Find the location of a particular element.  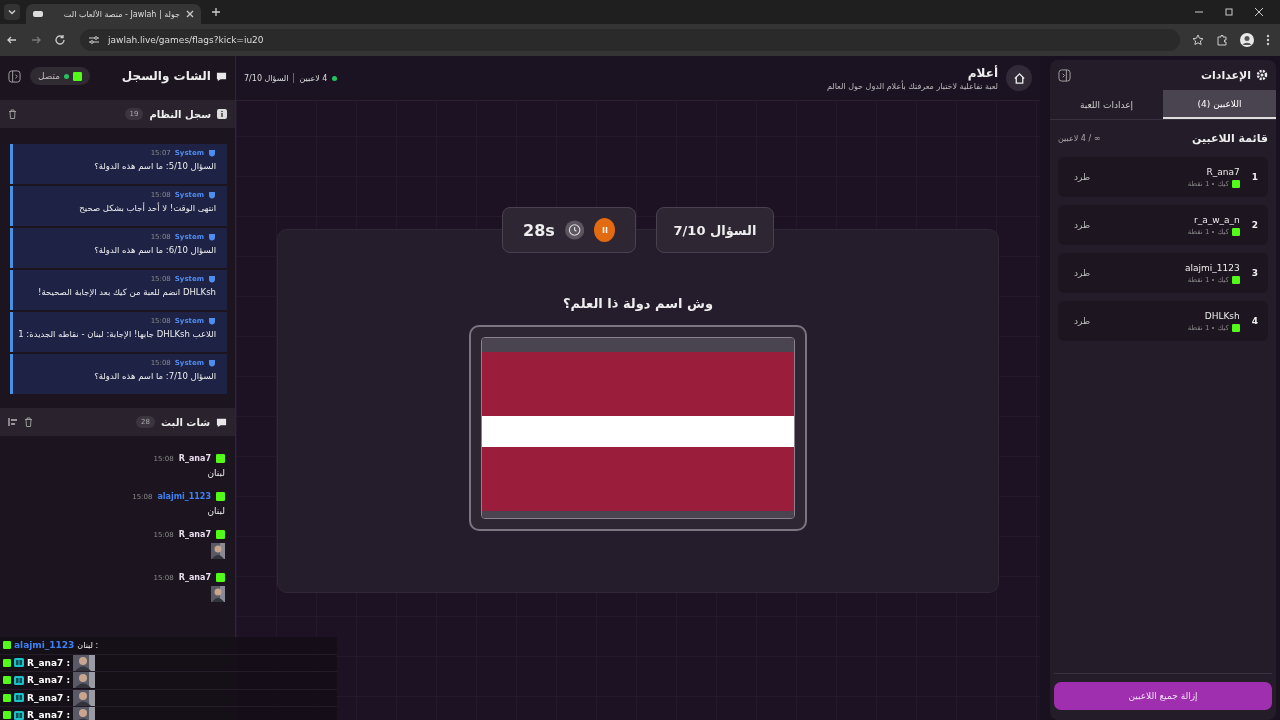

panel-title: الشات والسجل is located at coordinates (166, 76).